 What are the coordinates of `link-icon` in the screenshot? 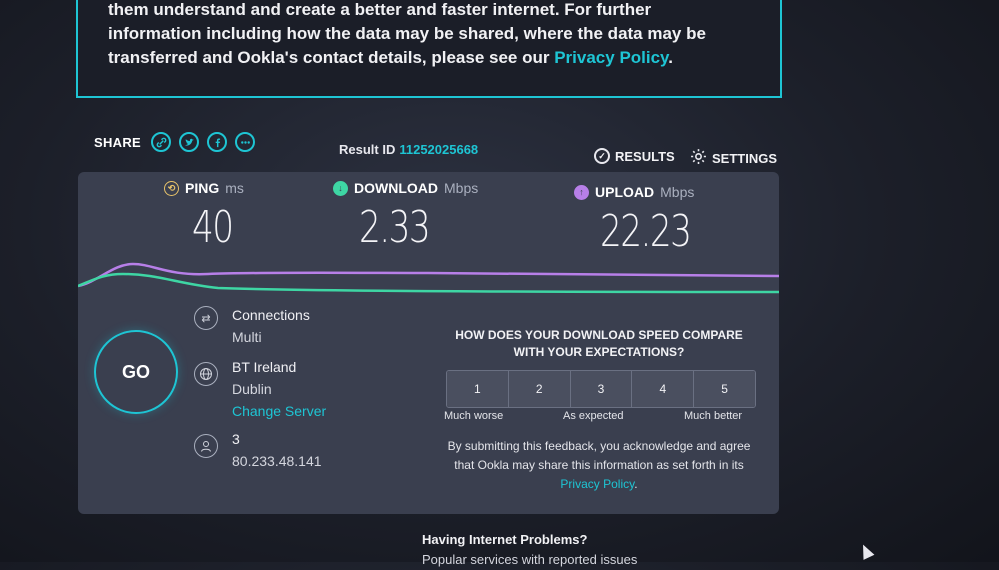 It's located at (161, 142).